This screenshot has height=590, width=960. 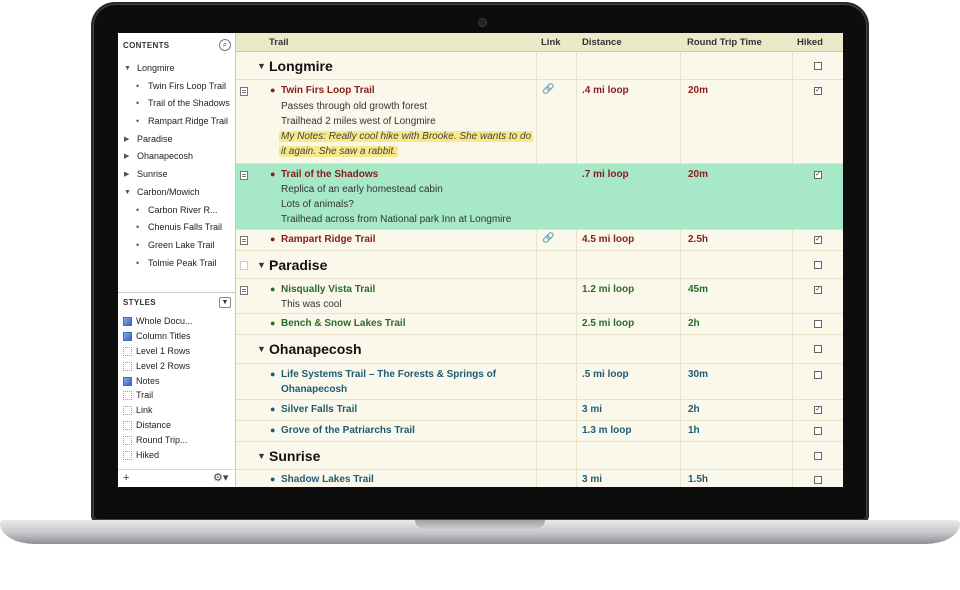 What do you see at coordinates (315, 349) in the screenshot?
I see `group-title: Ohanapecosh` at bounding box center [315, 349].